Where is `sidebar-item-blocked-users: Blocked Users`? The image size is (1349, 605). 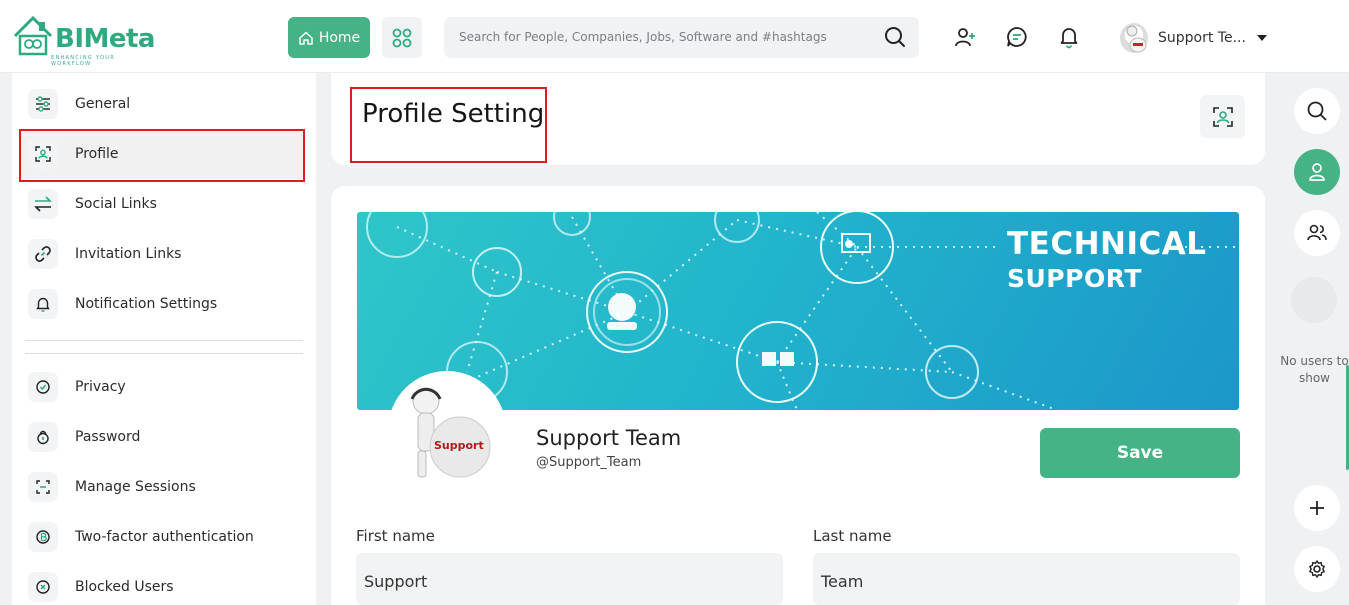 sidebar-item-blocked-users: Blocked Users is located at coordinates (168, 587).